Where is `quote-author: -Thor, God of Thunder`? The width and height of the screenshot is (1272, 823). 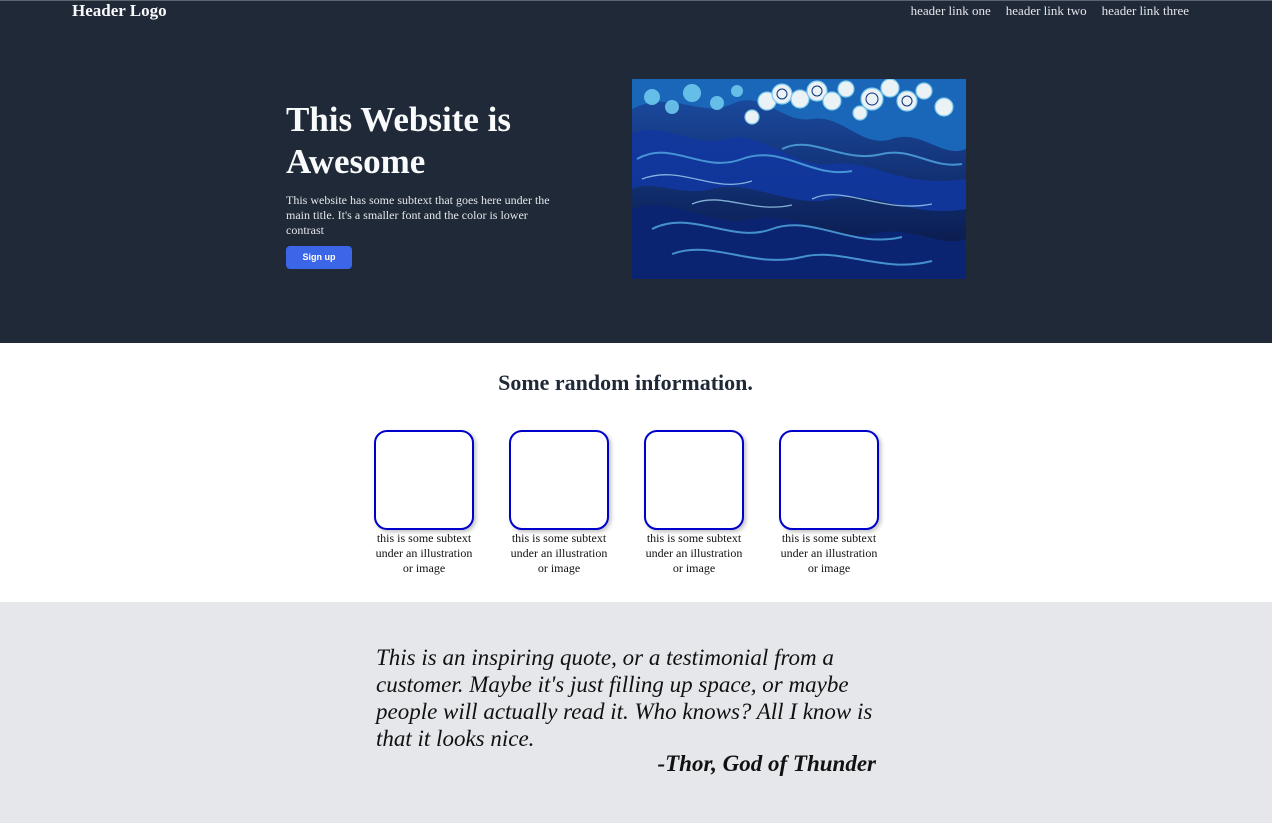 quote-author: -Thor, God of Thunder is located at coordinates (766, 763).